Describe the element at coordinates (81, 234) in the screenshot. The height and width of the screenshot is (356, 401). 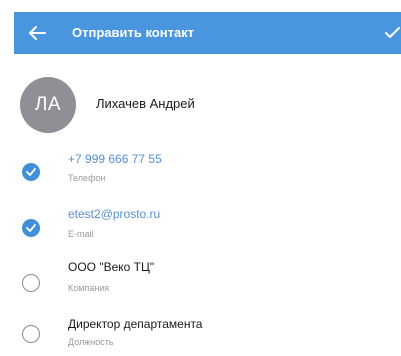
I see `email-label: E-mail` at that location.